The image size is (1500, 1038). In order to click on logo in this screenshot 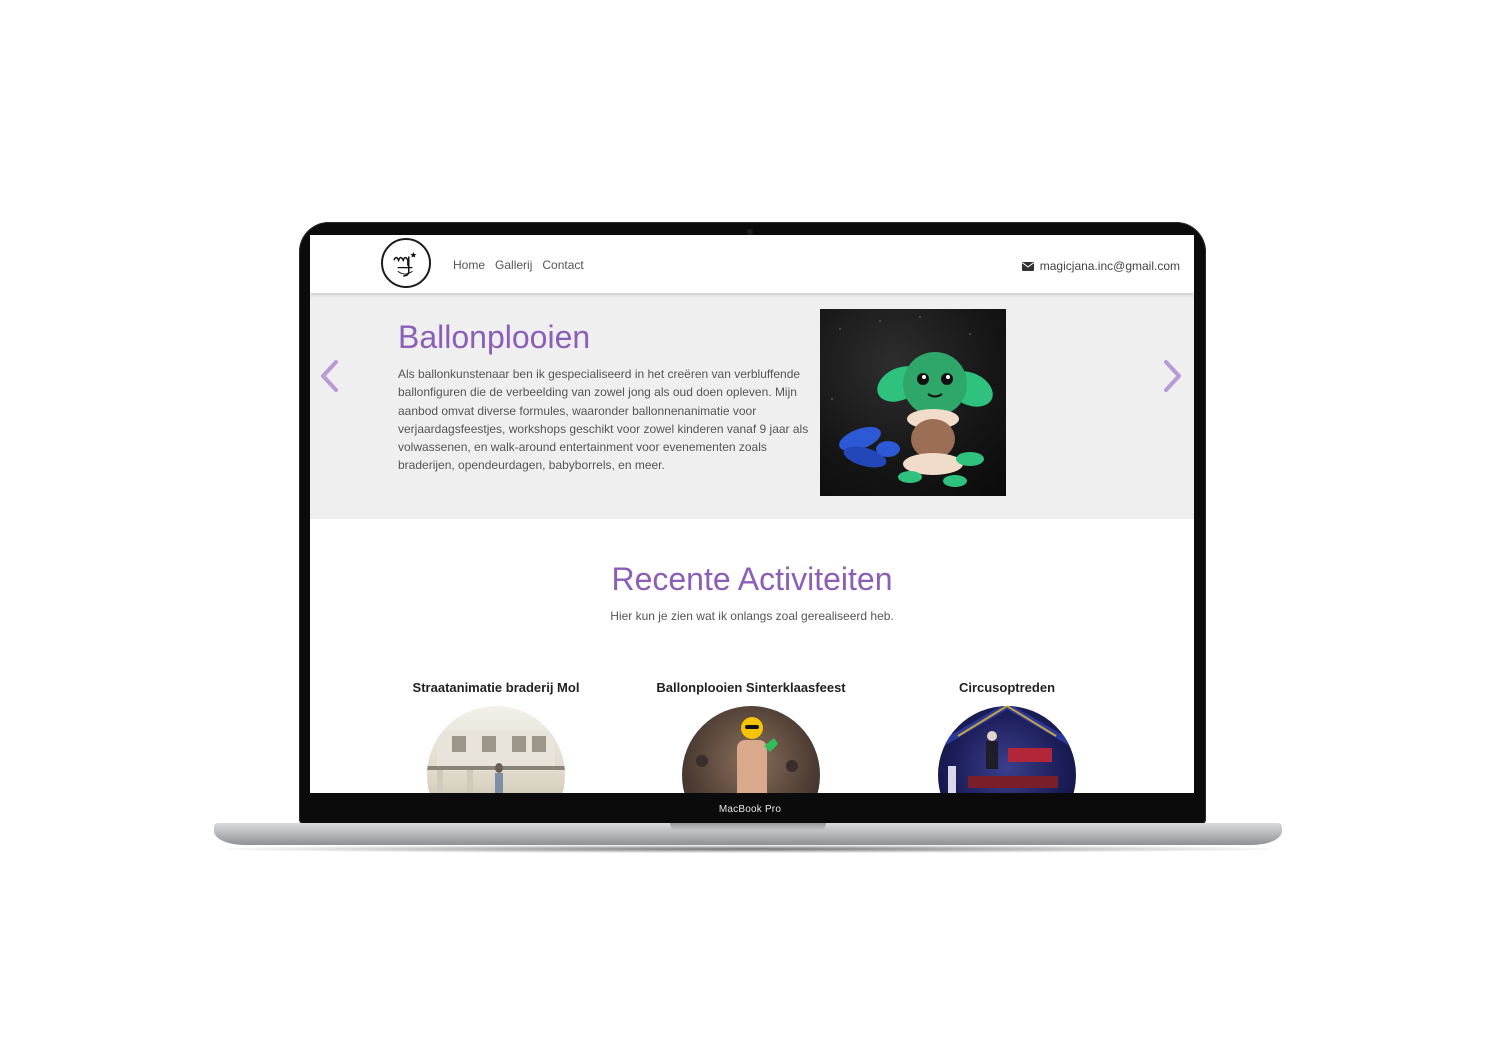, I will do `click(406, 263)`.